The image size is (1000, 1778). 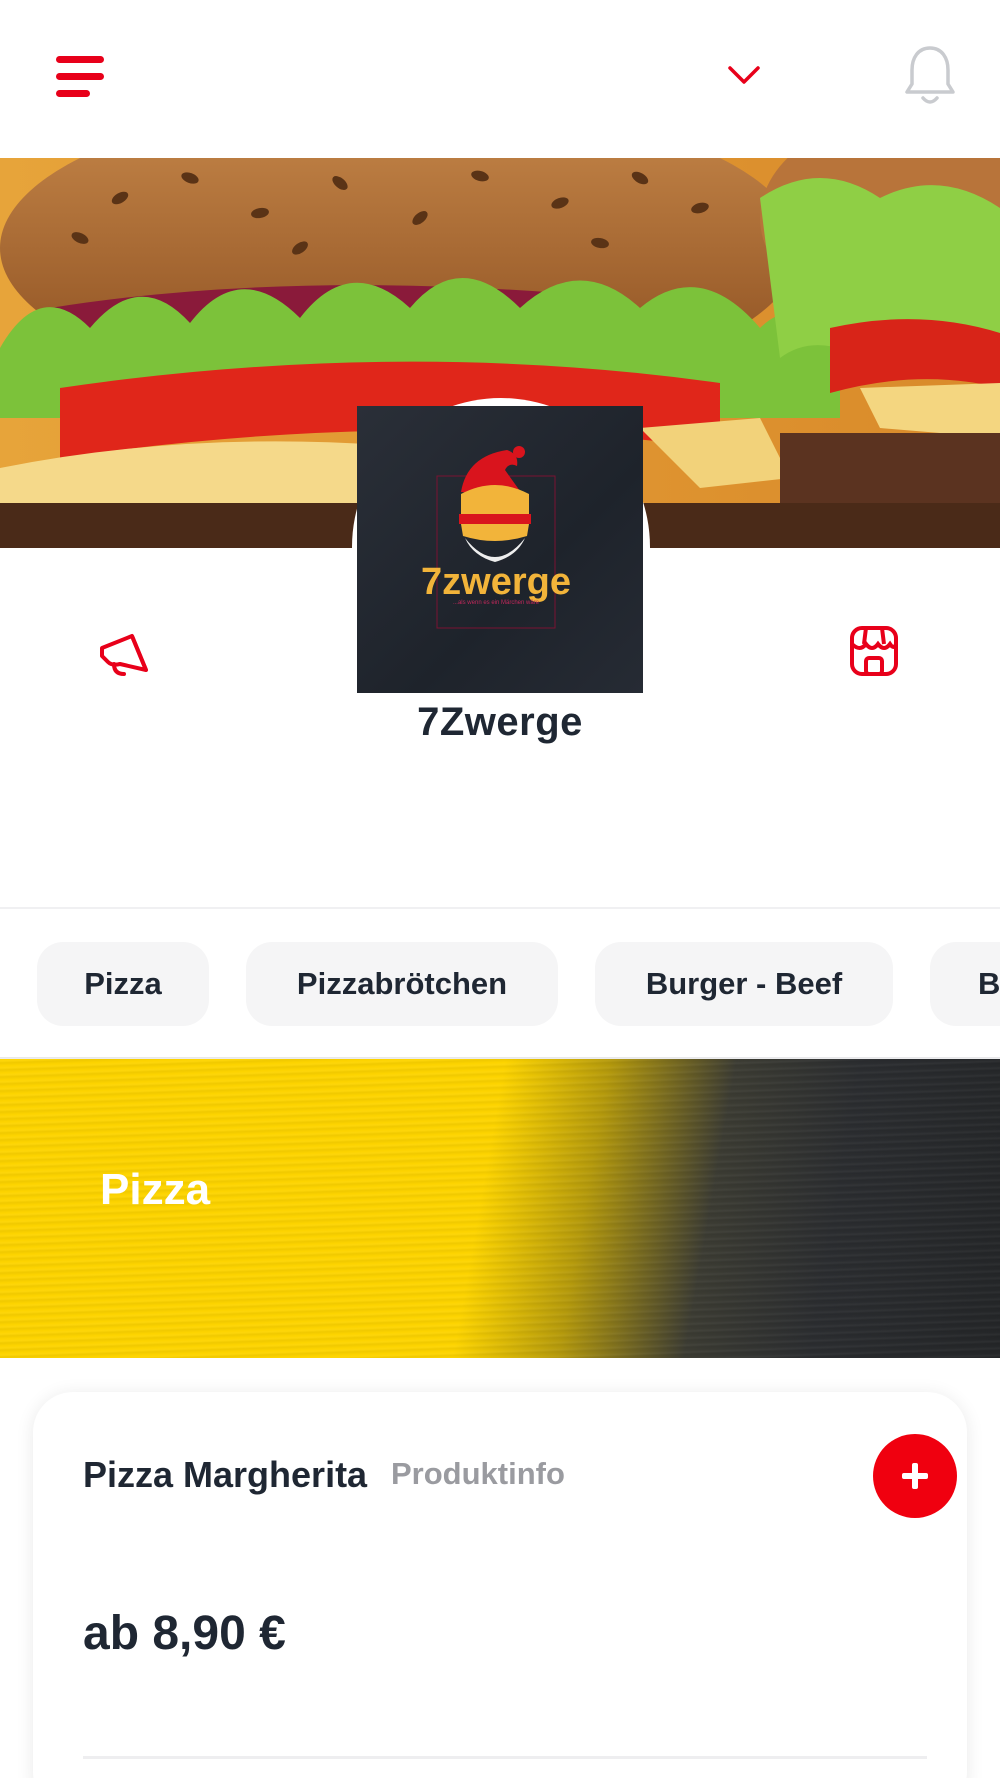 I want to click on store-icon, so click(x=874, y=651).